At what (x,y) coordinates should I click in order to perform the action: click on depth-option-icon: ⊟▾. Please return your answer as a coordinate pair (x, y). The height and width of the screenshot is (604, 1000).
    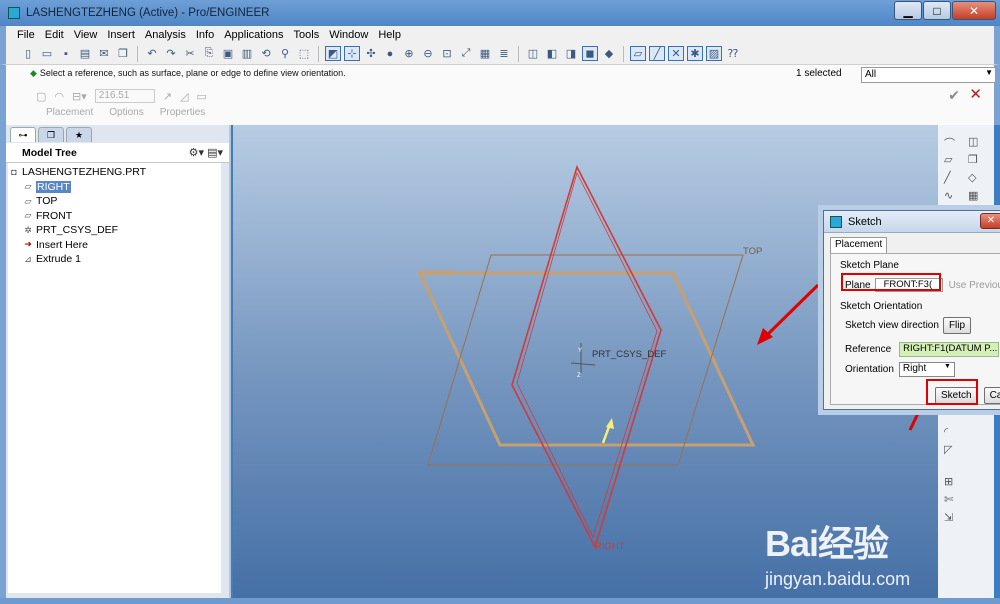
    Looking at the image, I should click on (79, 96).